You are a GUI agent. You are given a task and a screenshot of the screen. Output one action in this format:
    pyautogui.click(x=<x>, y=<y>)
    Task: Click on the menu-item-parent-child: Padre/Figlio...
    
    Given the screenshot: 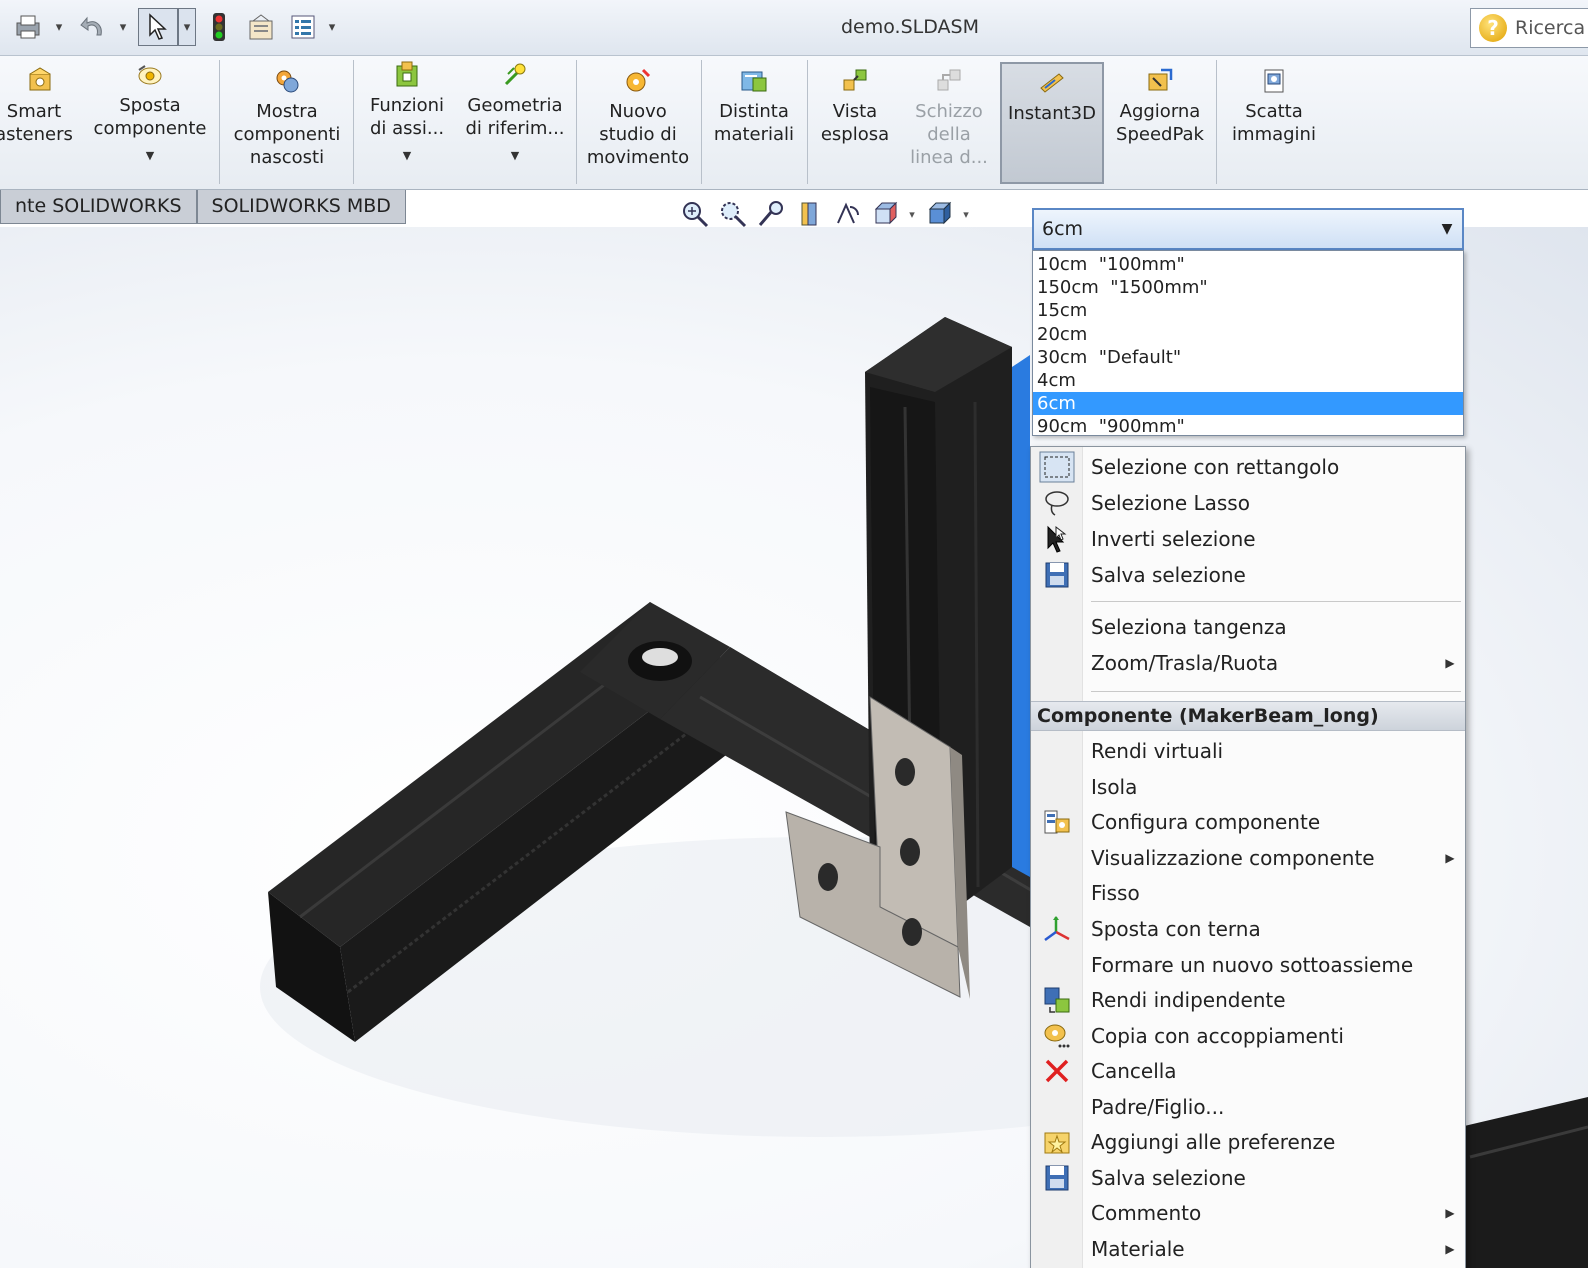 What is the action you would take?
    pyautogui.click(x=1248, y=1107)
    